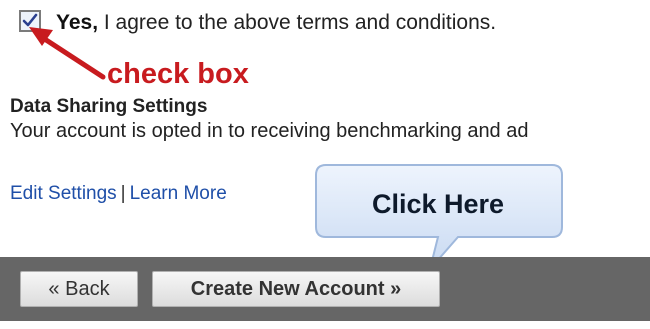  What do you see at coordinates (67, 53) in the screenshot?
I see `annotation-arrow-icon` at bounding box center [67, 53].